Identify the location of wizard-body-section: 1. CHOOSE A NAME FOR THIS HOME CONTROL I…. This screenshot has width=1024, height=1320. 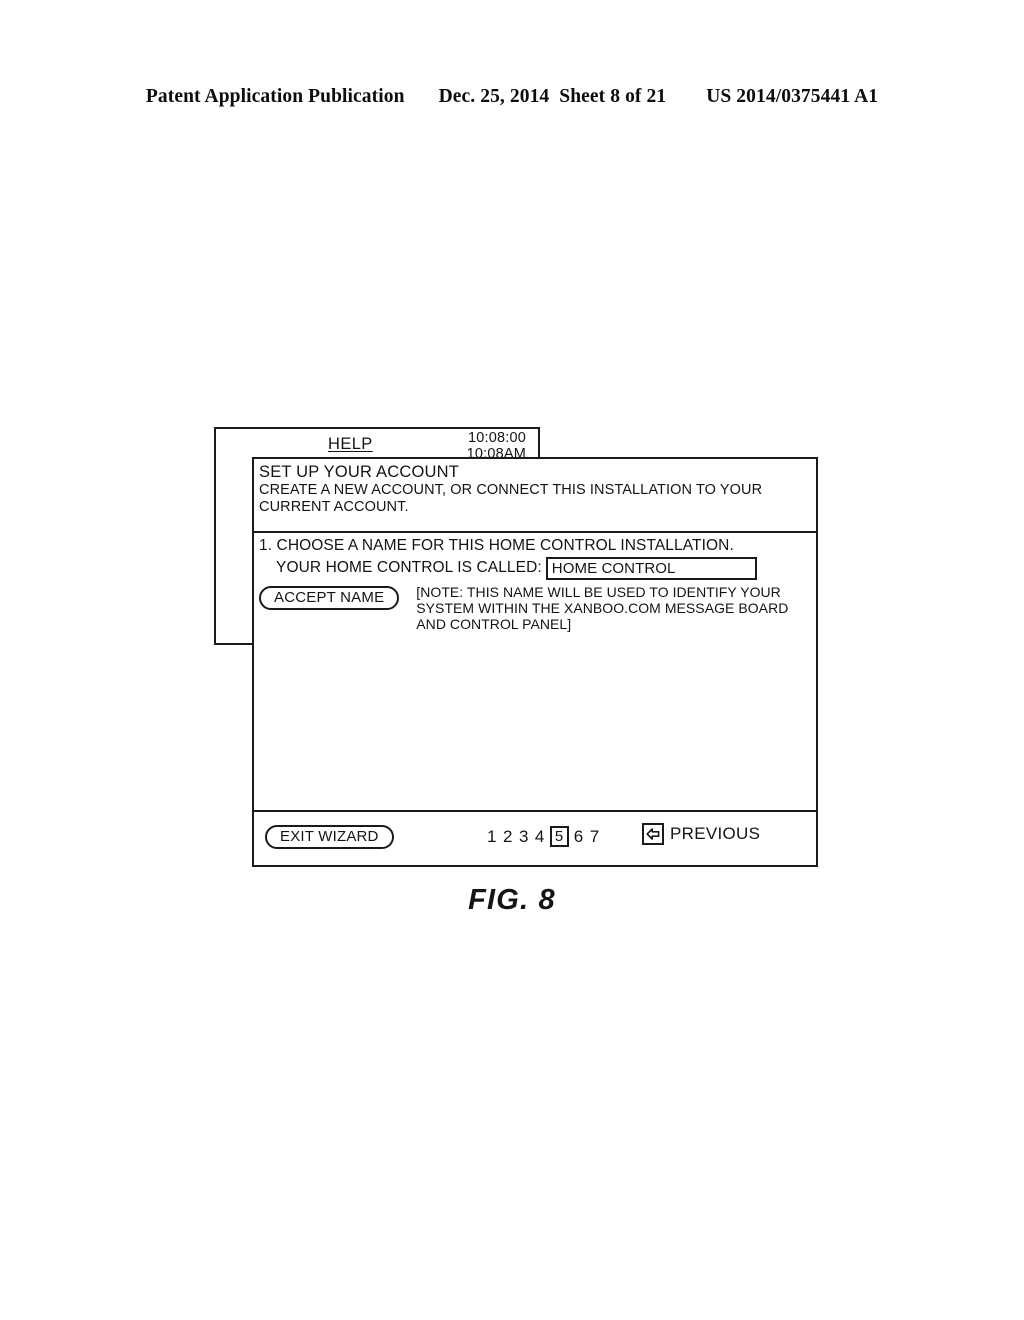
(535, 672).